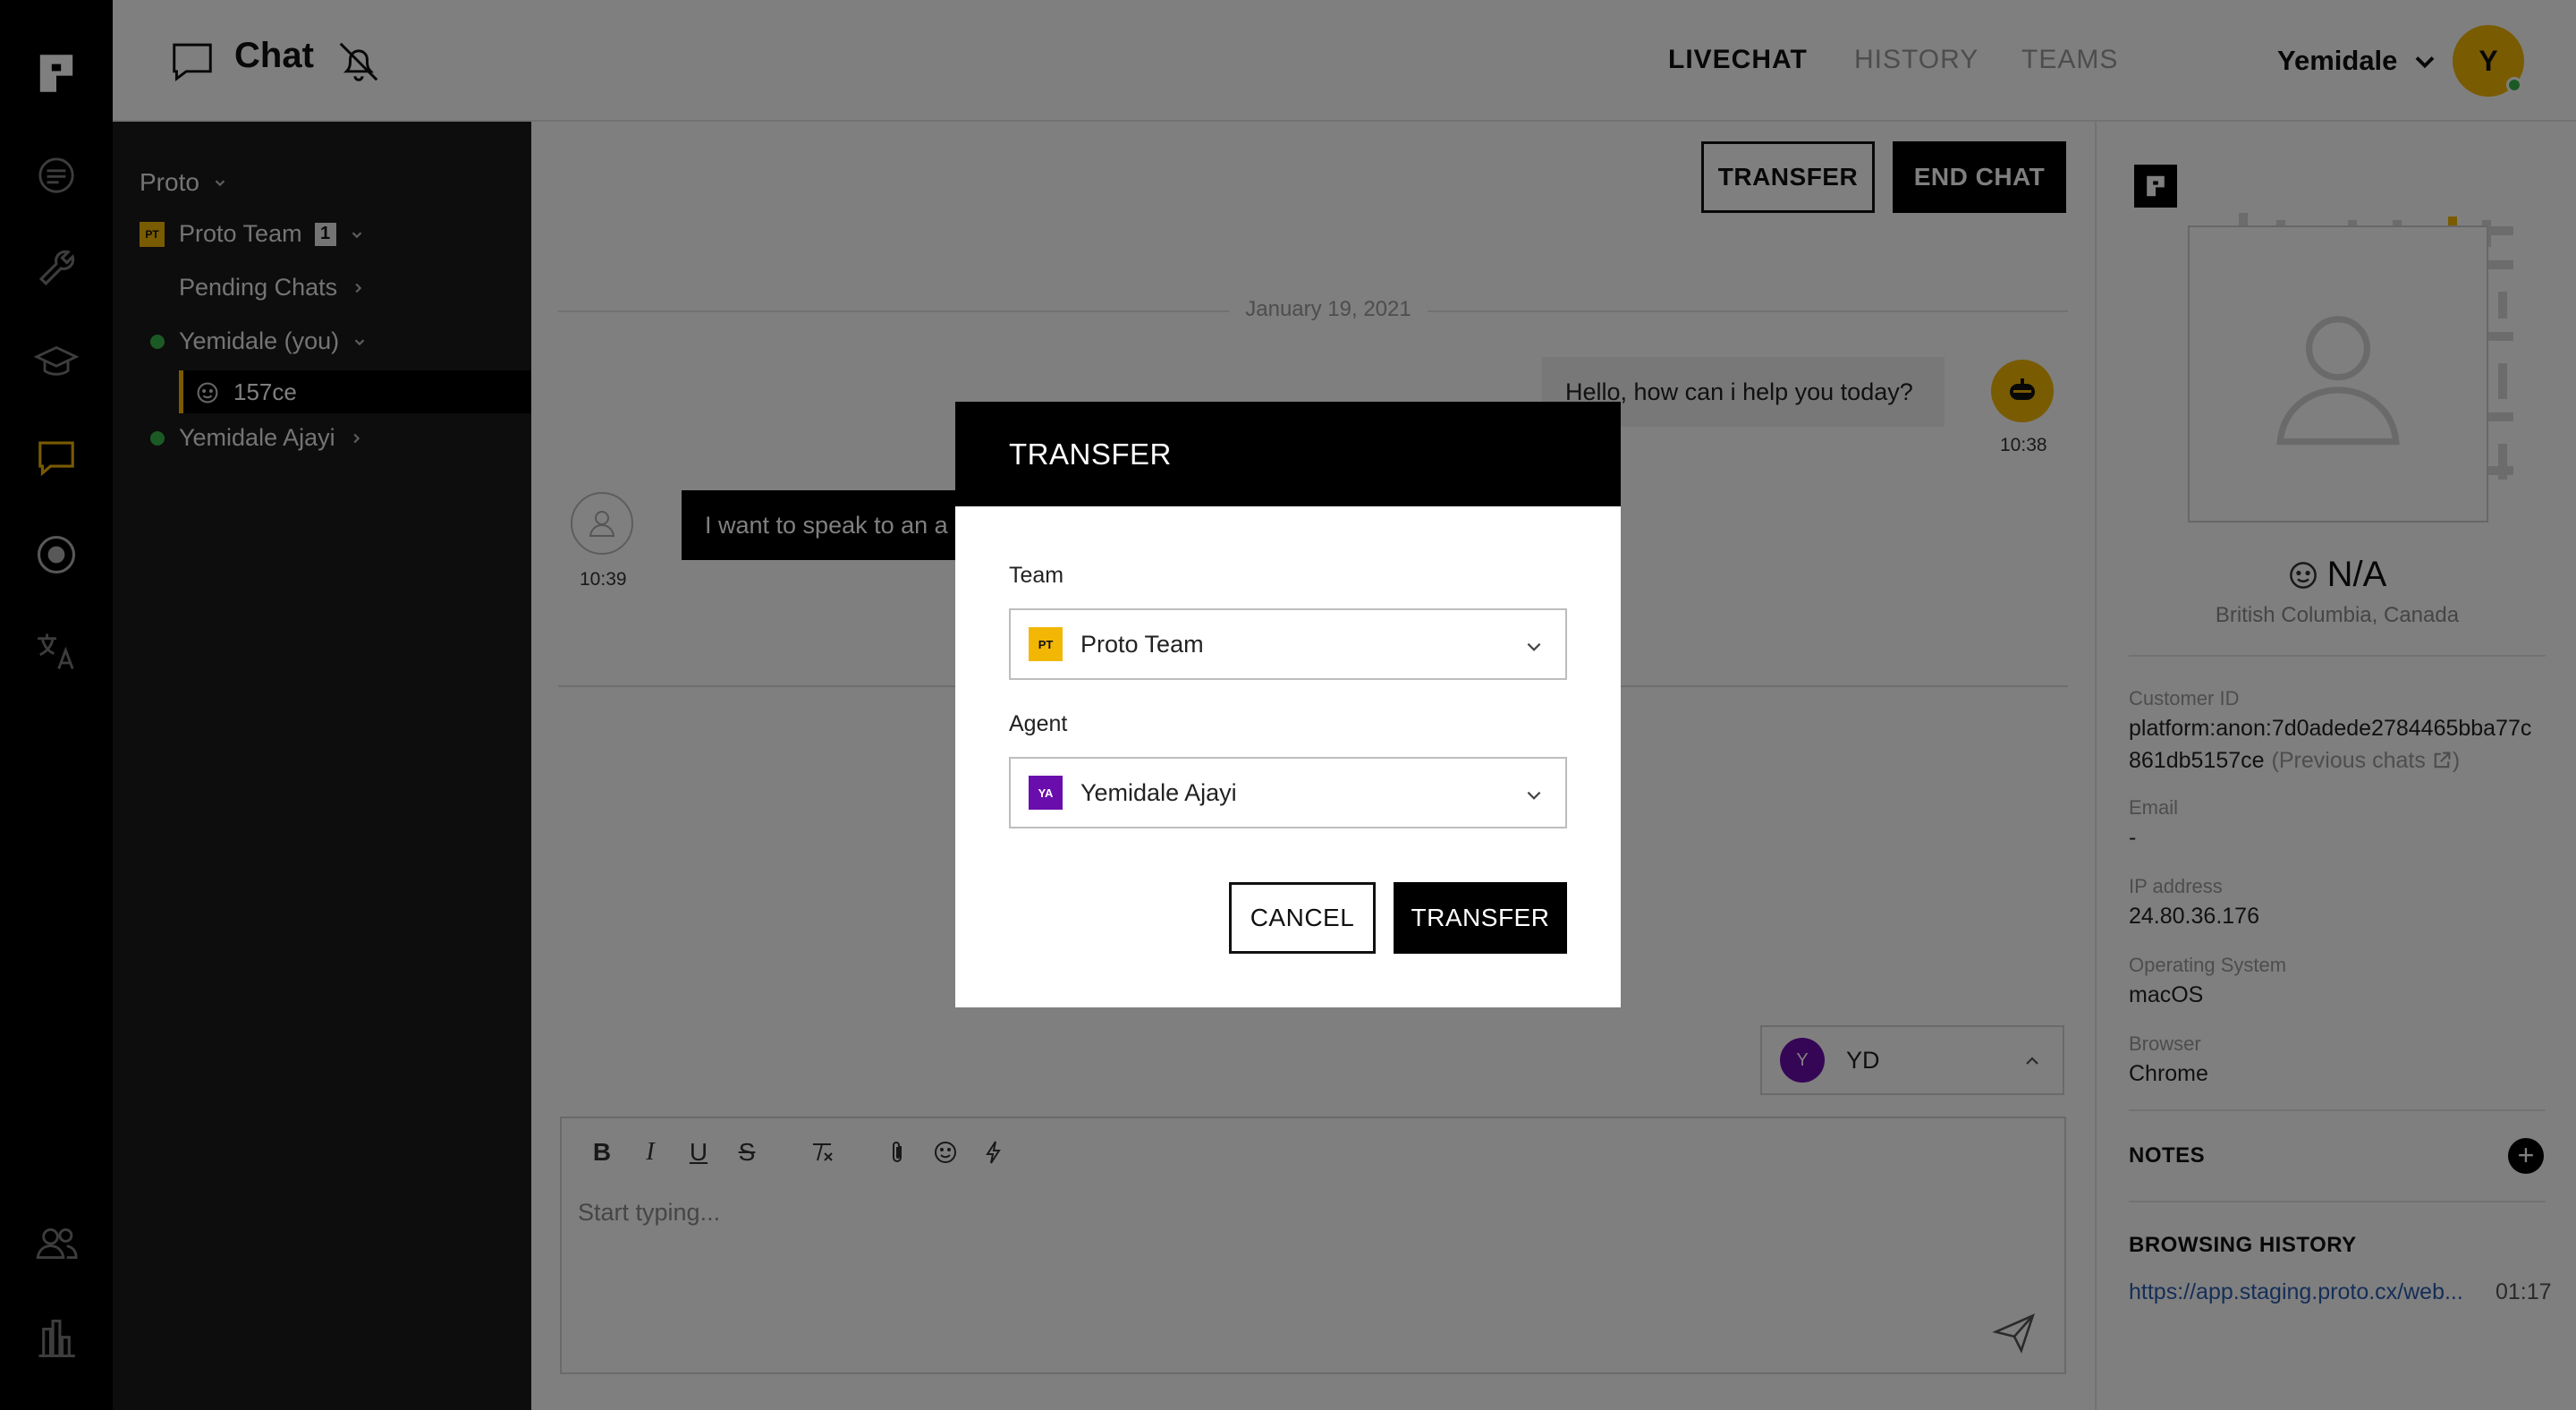 This screenshot has width=2576, height=1410. What do you see at coordinates (1480, 918) in the screenshot?
I see `confirm-transfer-button: TRANSFER` at bounding box center [1480, 918].